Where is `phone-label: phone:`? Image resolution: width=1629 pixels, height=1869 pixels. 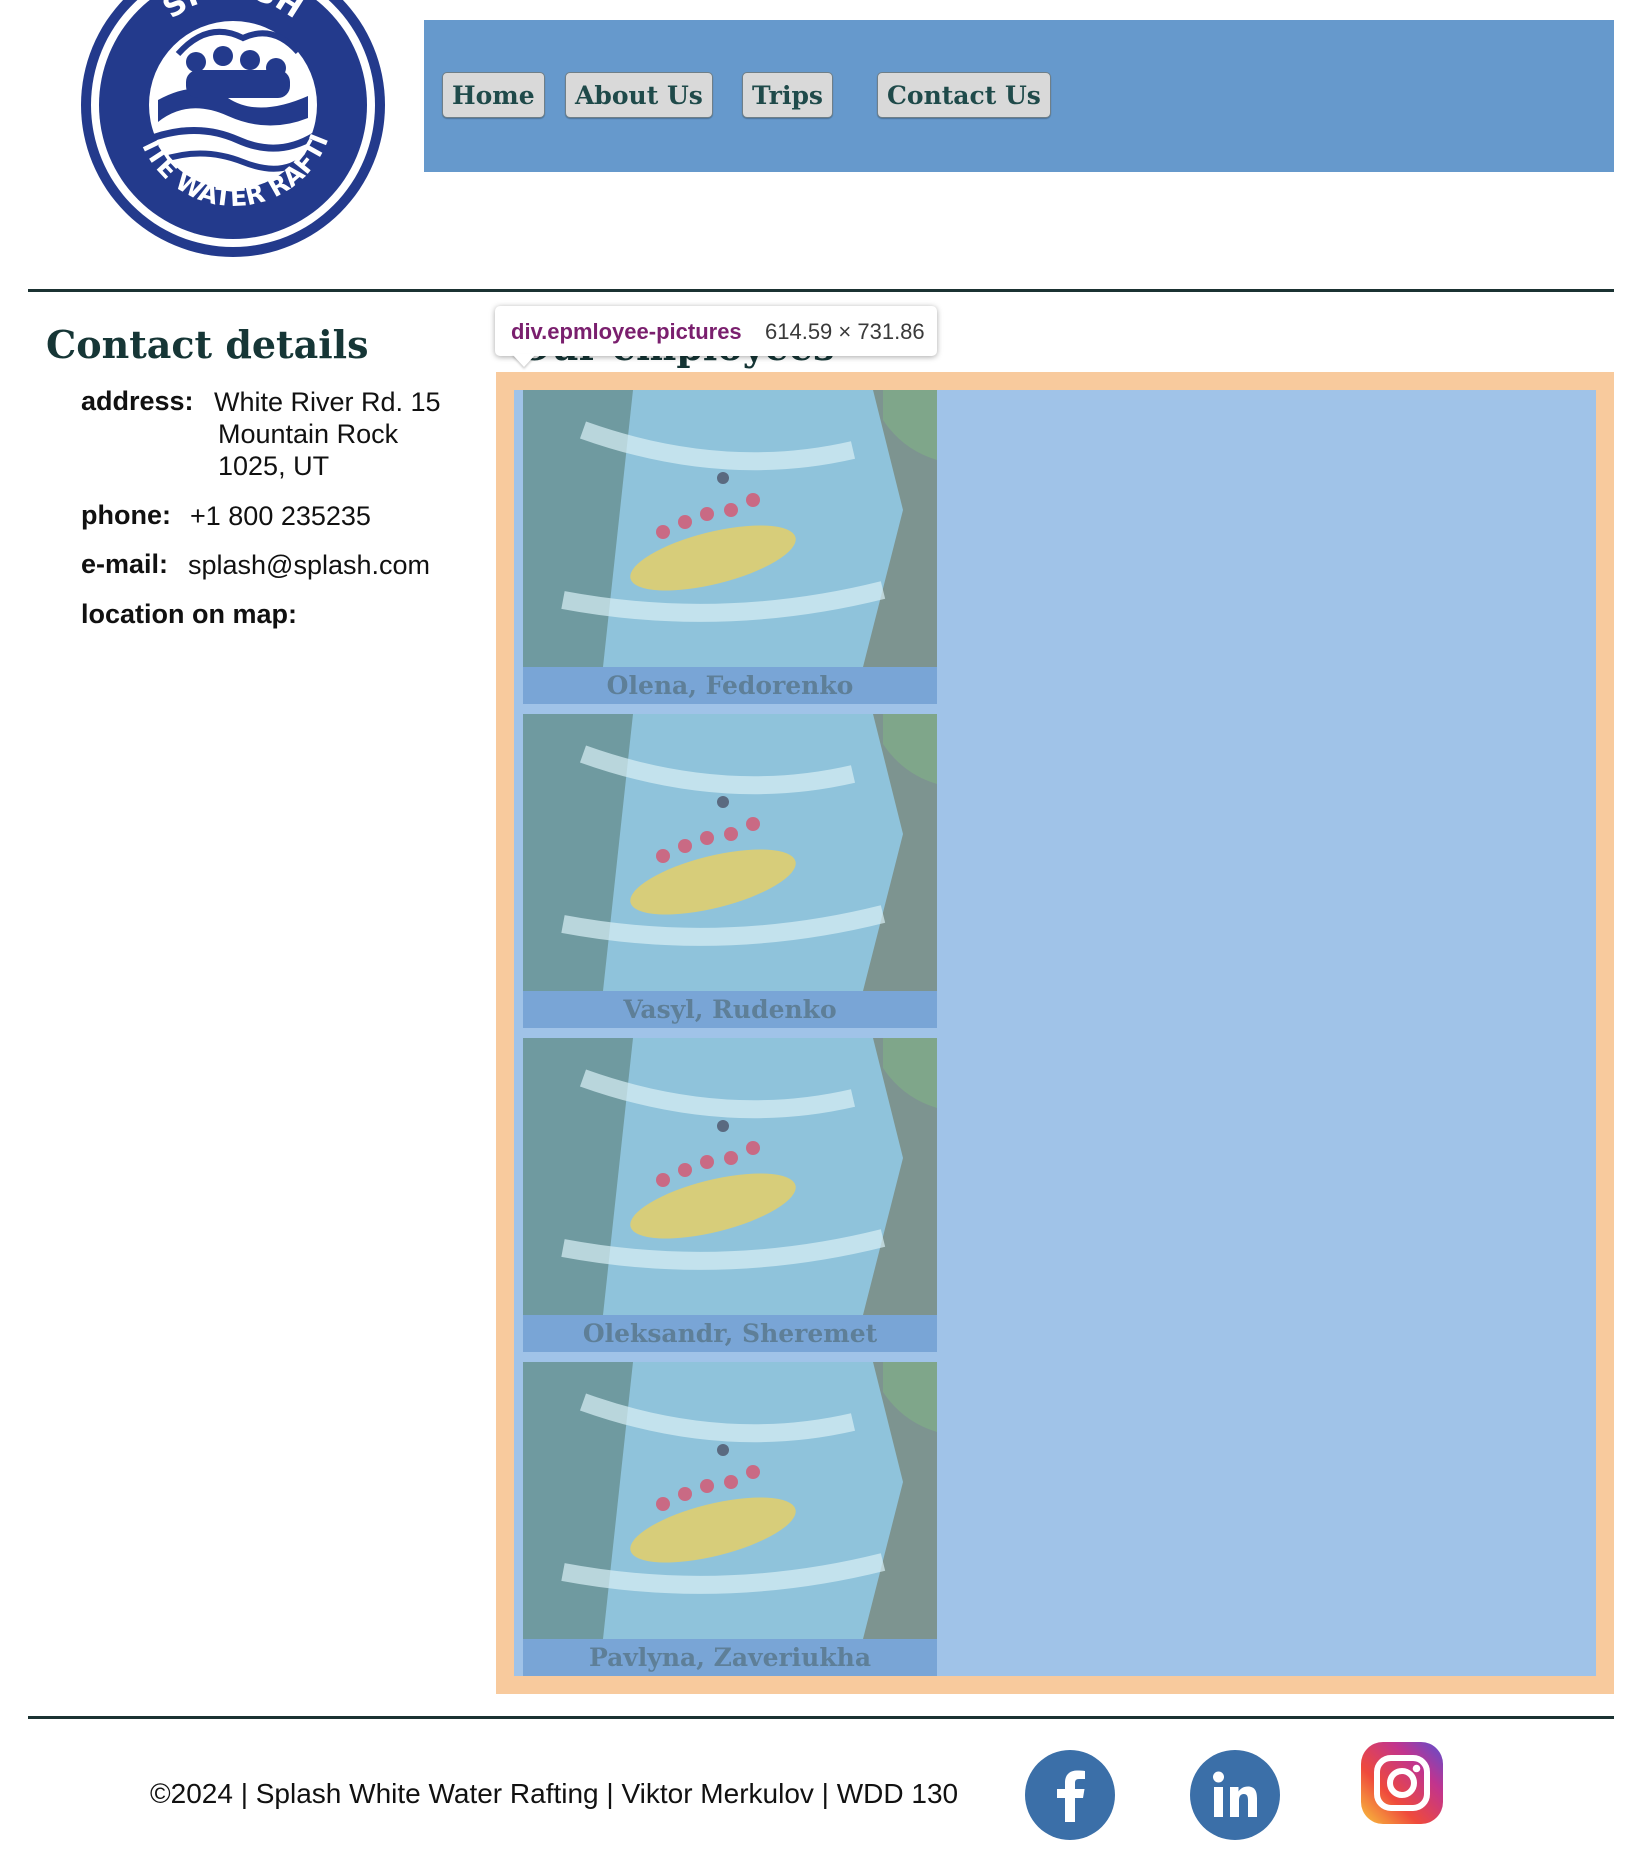 phone-label: phone: is located at coordinates (126, 515).